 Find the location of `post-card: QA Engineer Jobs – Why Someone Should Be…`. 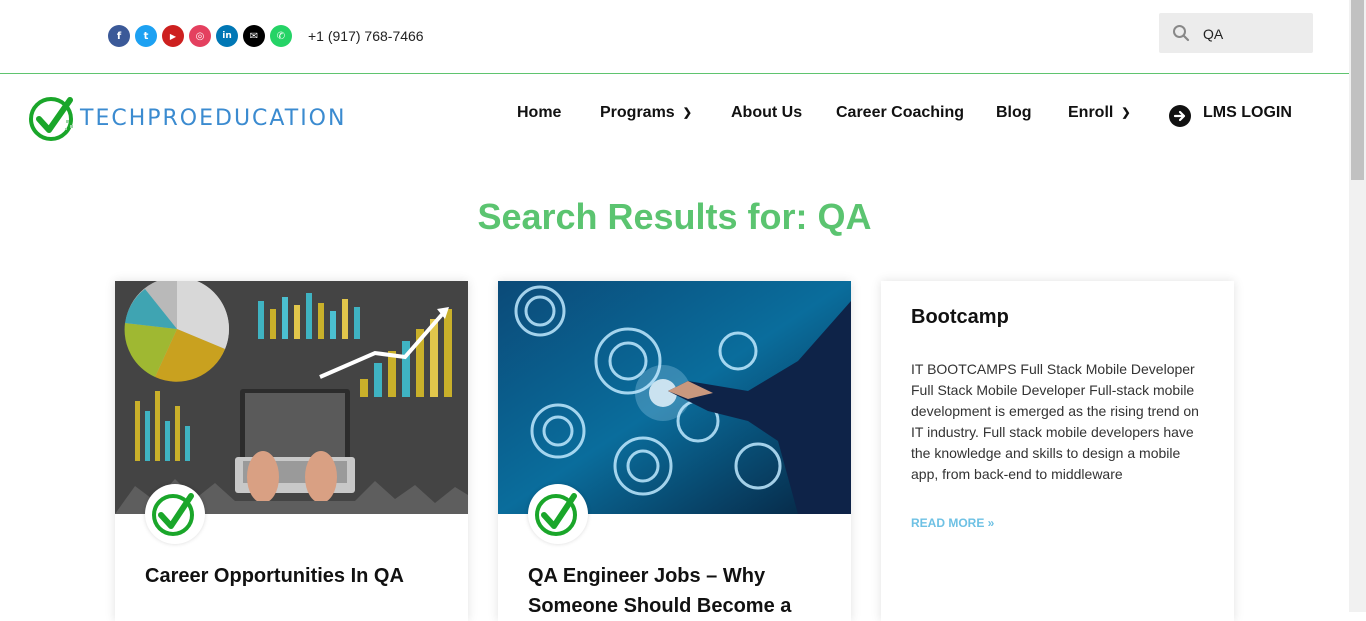

post-card: QA Engineer Jobs – Why Someone Should Be… is located at coordinates (674, 451).